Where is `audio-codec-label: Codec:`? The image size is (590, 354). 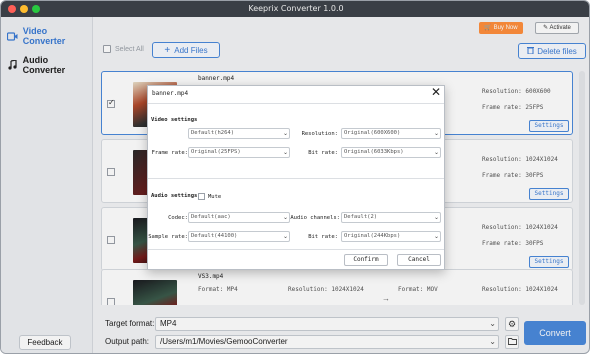
audio-codec-label: Codec: is located at coordinates (178, 218).